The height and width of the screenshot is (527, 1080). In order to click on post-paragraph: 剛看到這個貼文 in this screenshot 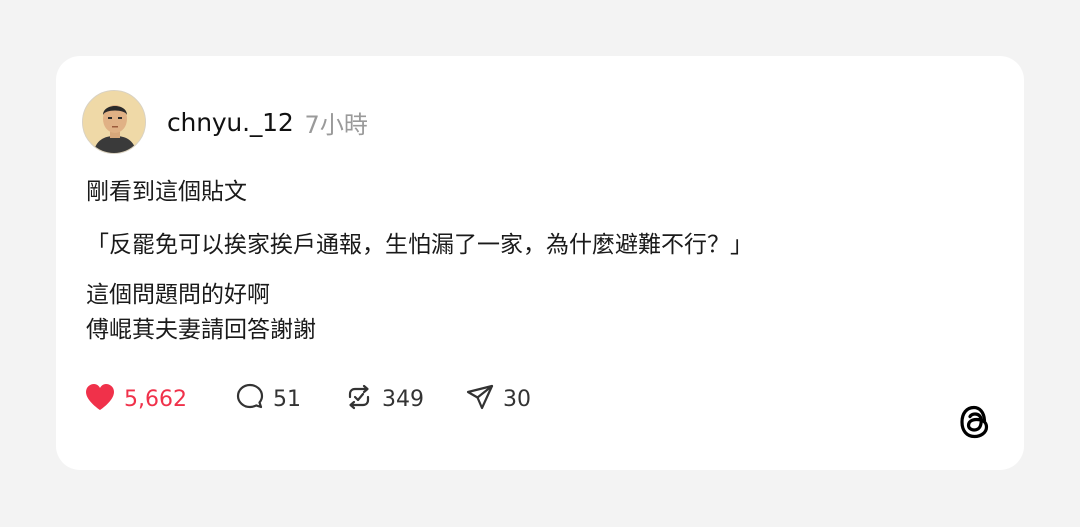, I will do `click(166, 192)`.